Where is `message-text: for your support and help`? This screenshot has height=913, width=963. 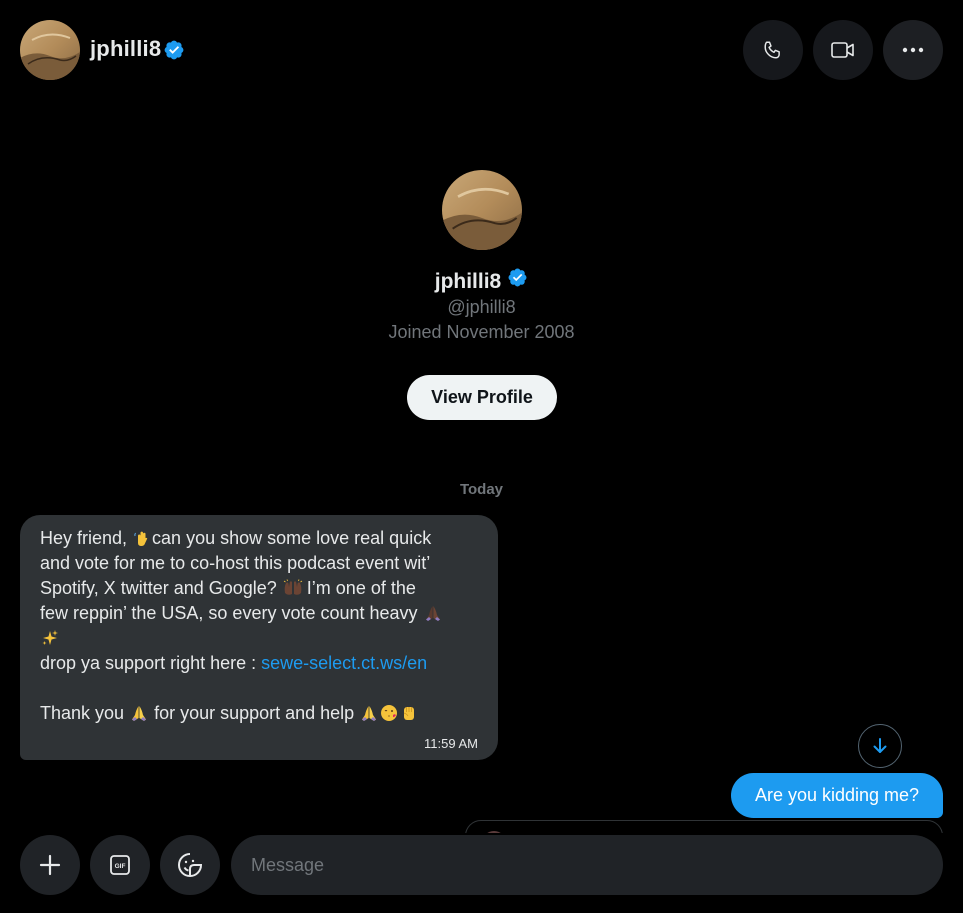
message-text: for your support and help is located at coordinates (254, 713).